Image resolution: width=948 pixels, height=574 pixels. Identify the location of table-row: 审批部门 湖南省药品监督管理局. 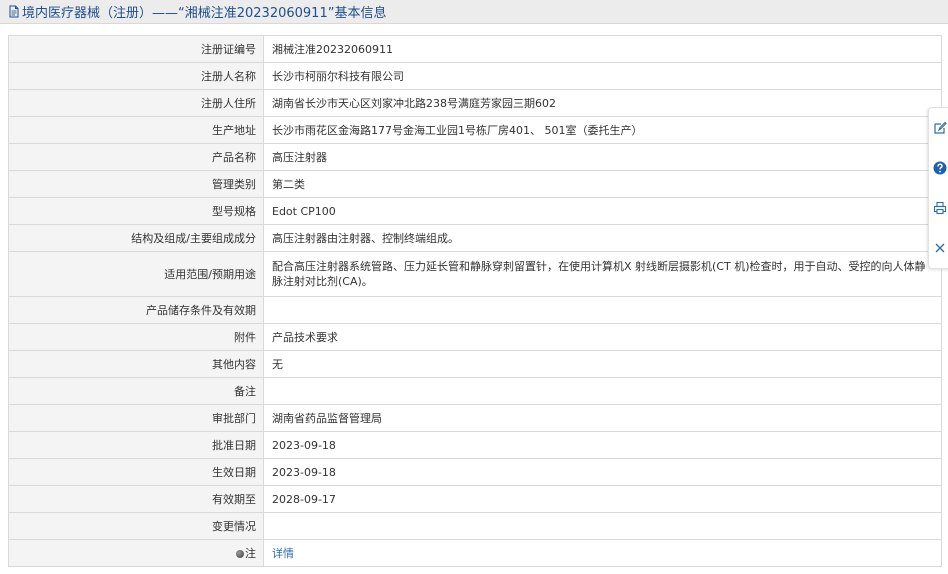
(475, 418).